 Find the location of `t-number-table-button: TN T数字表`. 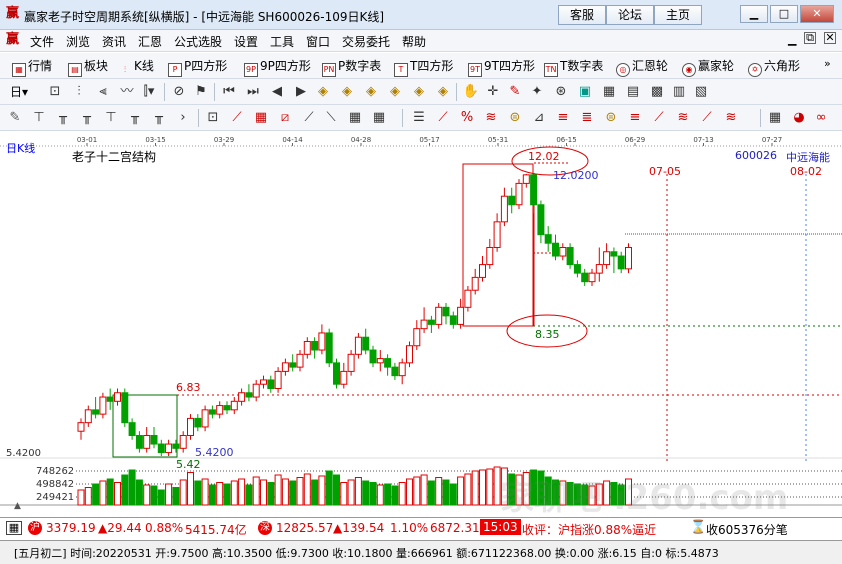

t-number-table-button: TN T数字表 is located at coordinates (573, 67).